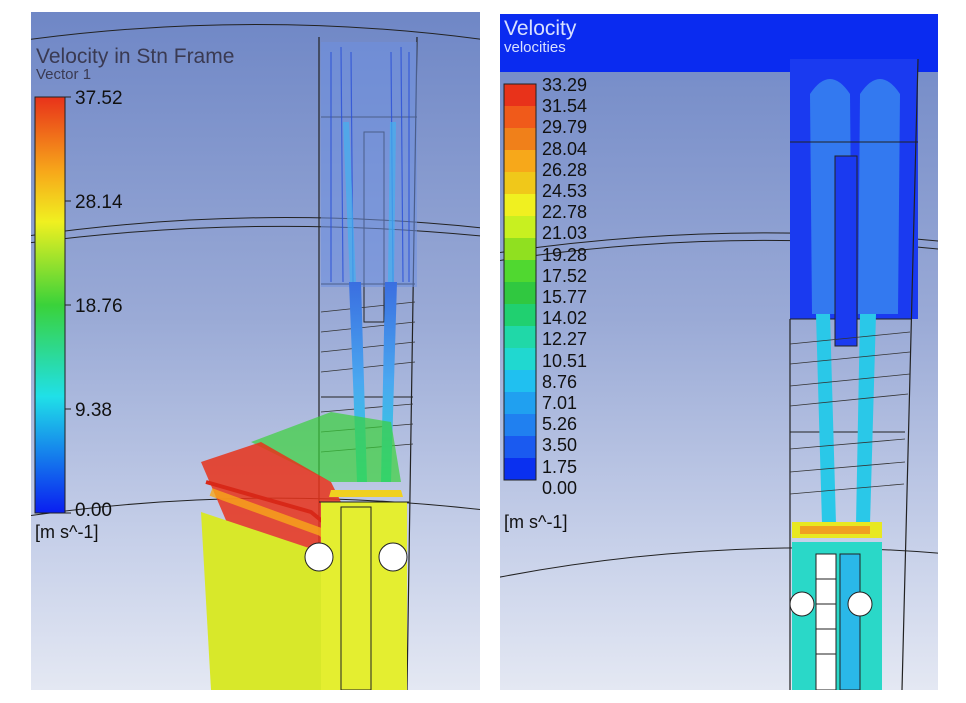 The height and width of the screenshot is (703, 966). What do you see at coordinates (99, 98) in the screenshot?
I see `left-legend-max: 37.52` at bounding box center [99, 98].